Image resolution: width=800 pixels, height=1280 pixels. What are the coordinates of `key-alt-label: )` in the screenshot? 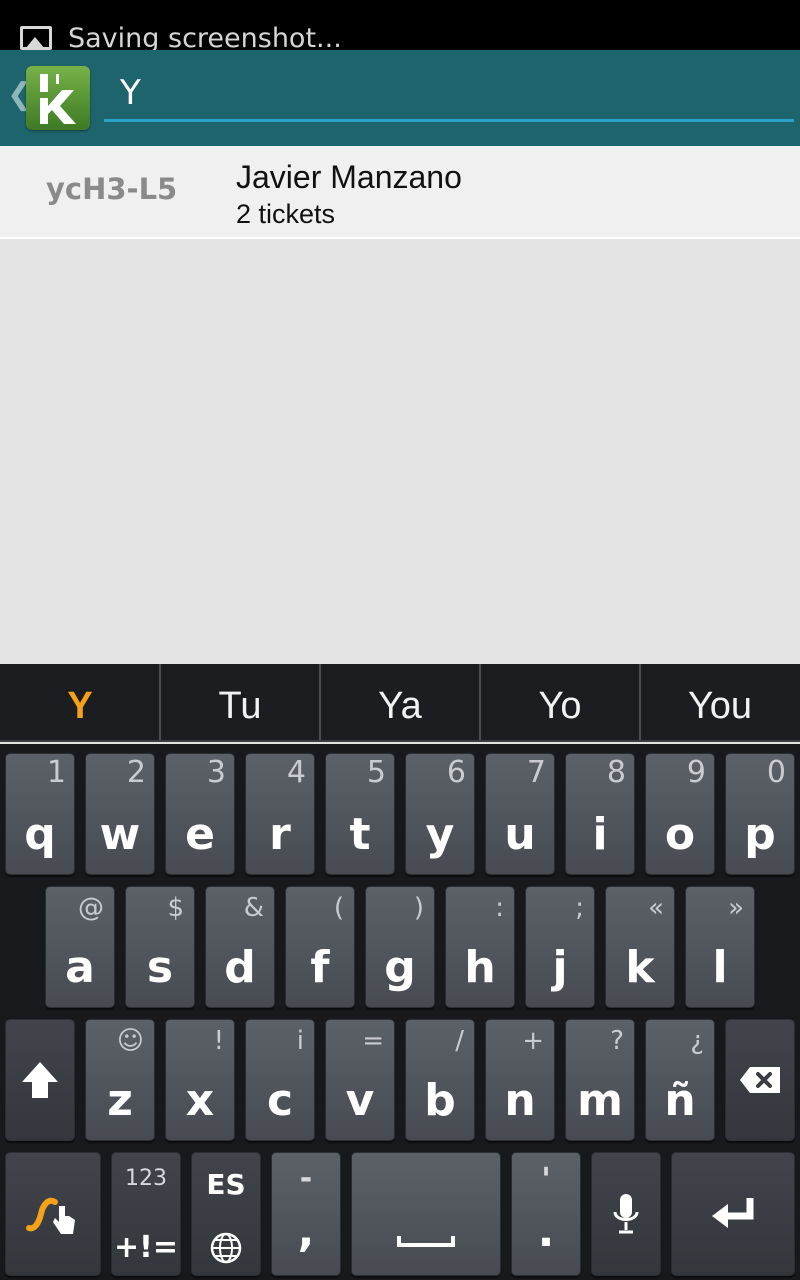 It's located at (418, 908).